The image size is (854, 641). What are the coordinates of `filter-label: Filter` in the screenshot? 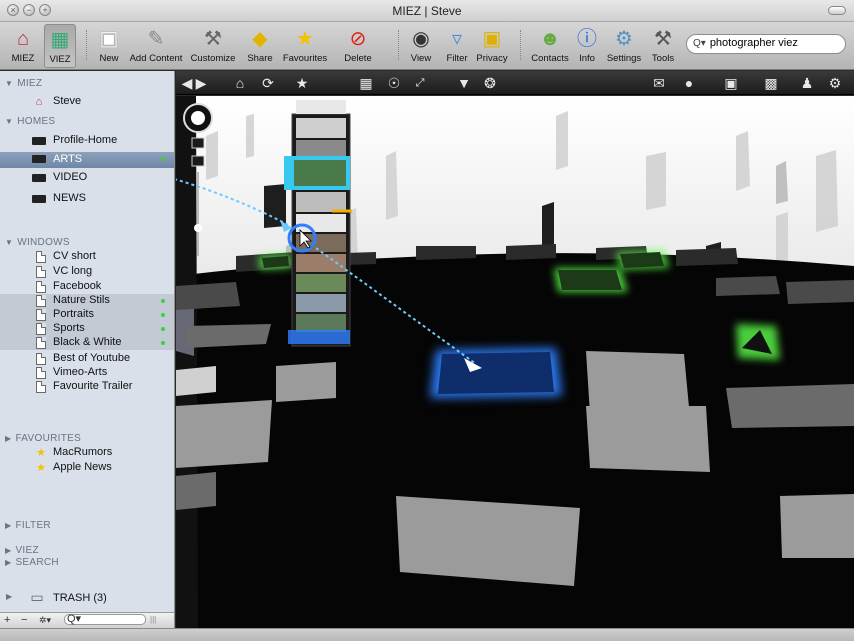 It's located at (457, 58).